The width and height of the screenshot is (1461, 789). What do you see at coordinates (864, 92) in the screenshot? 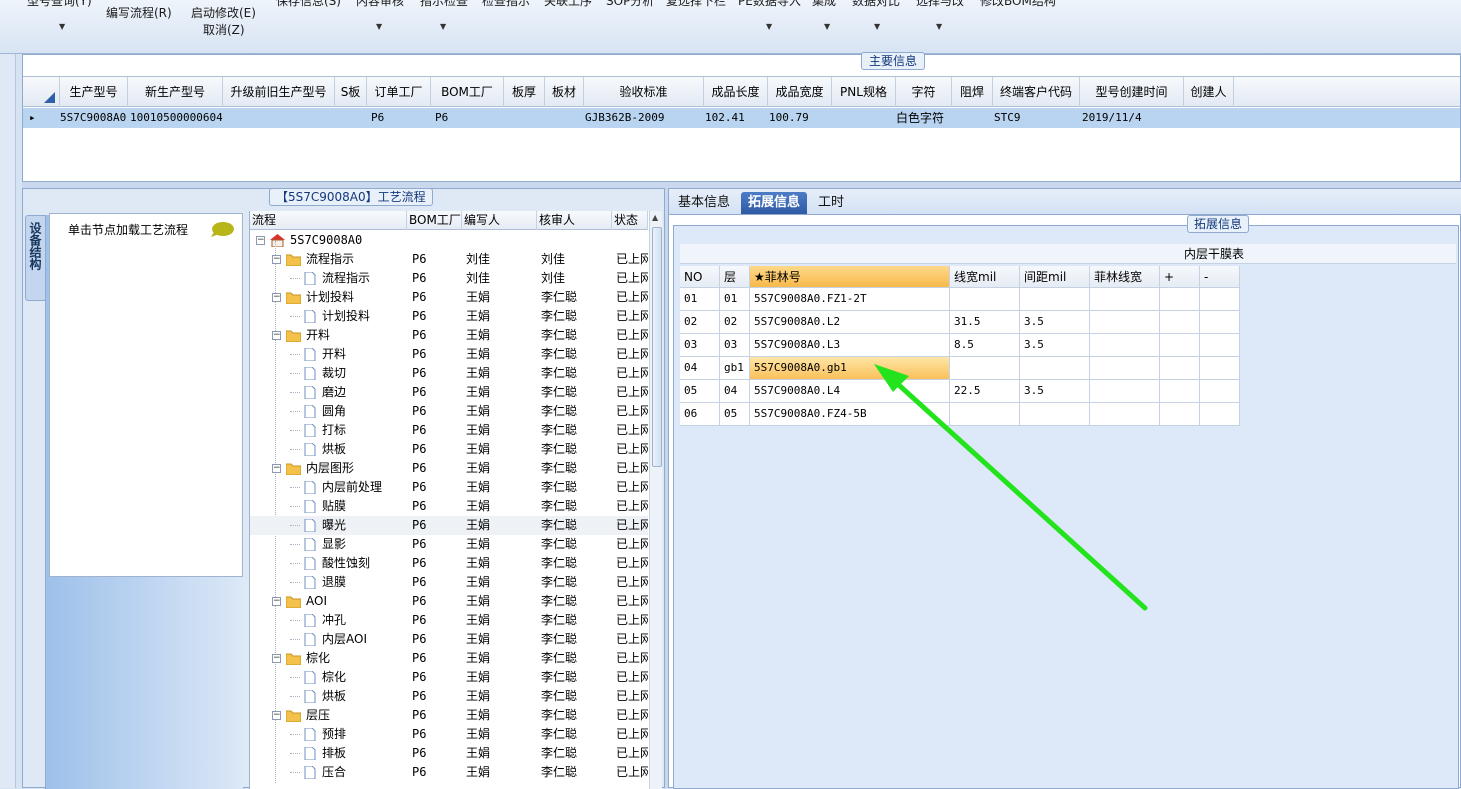
I see `col-pnl: PNL规格` at bounding box center [864, 92].